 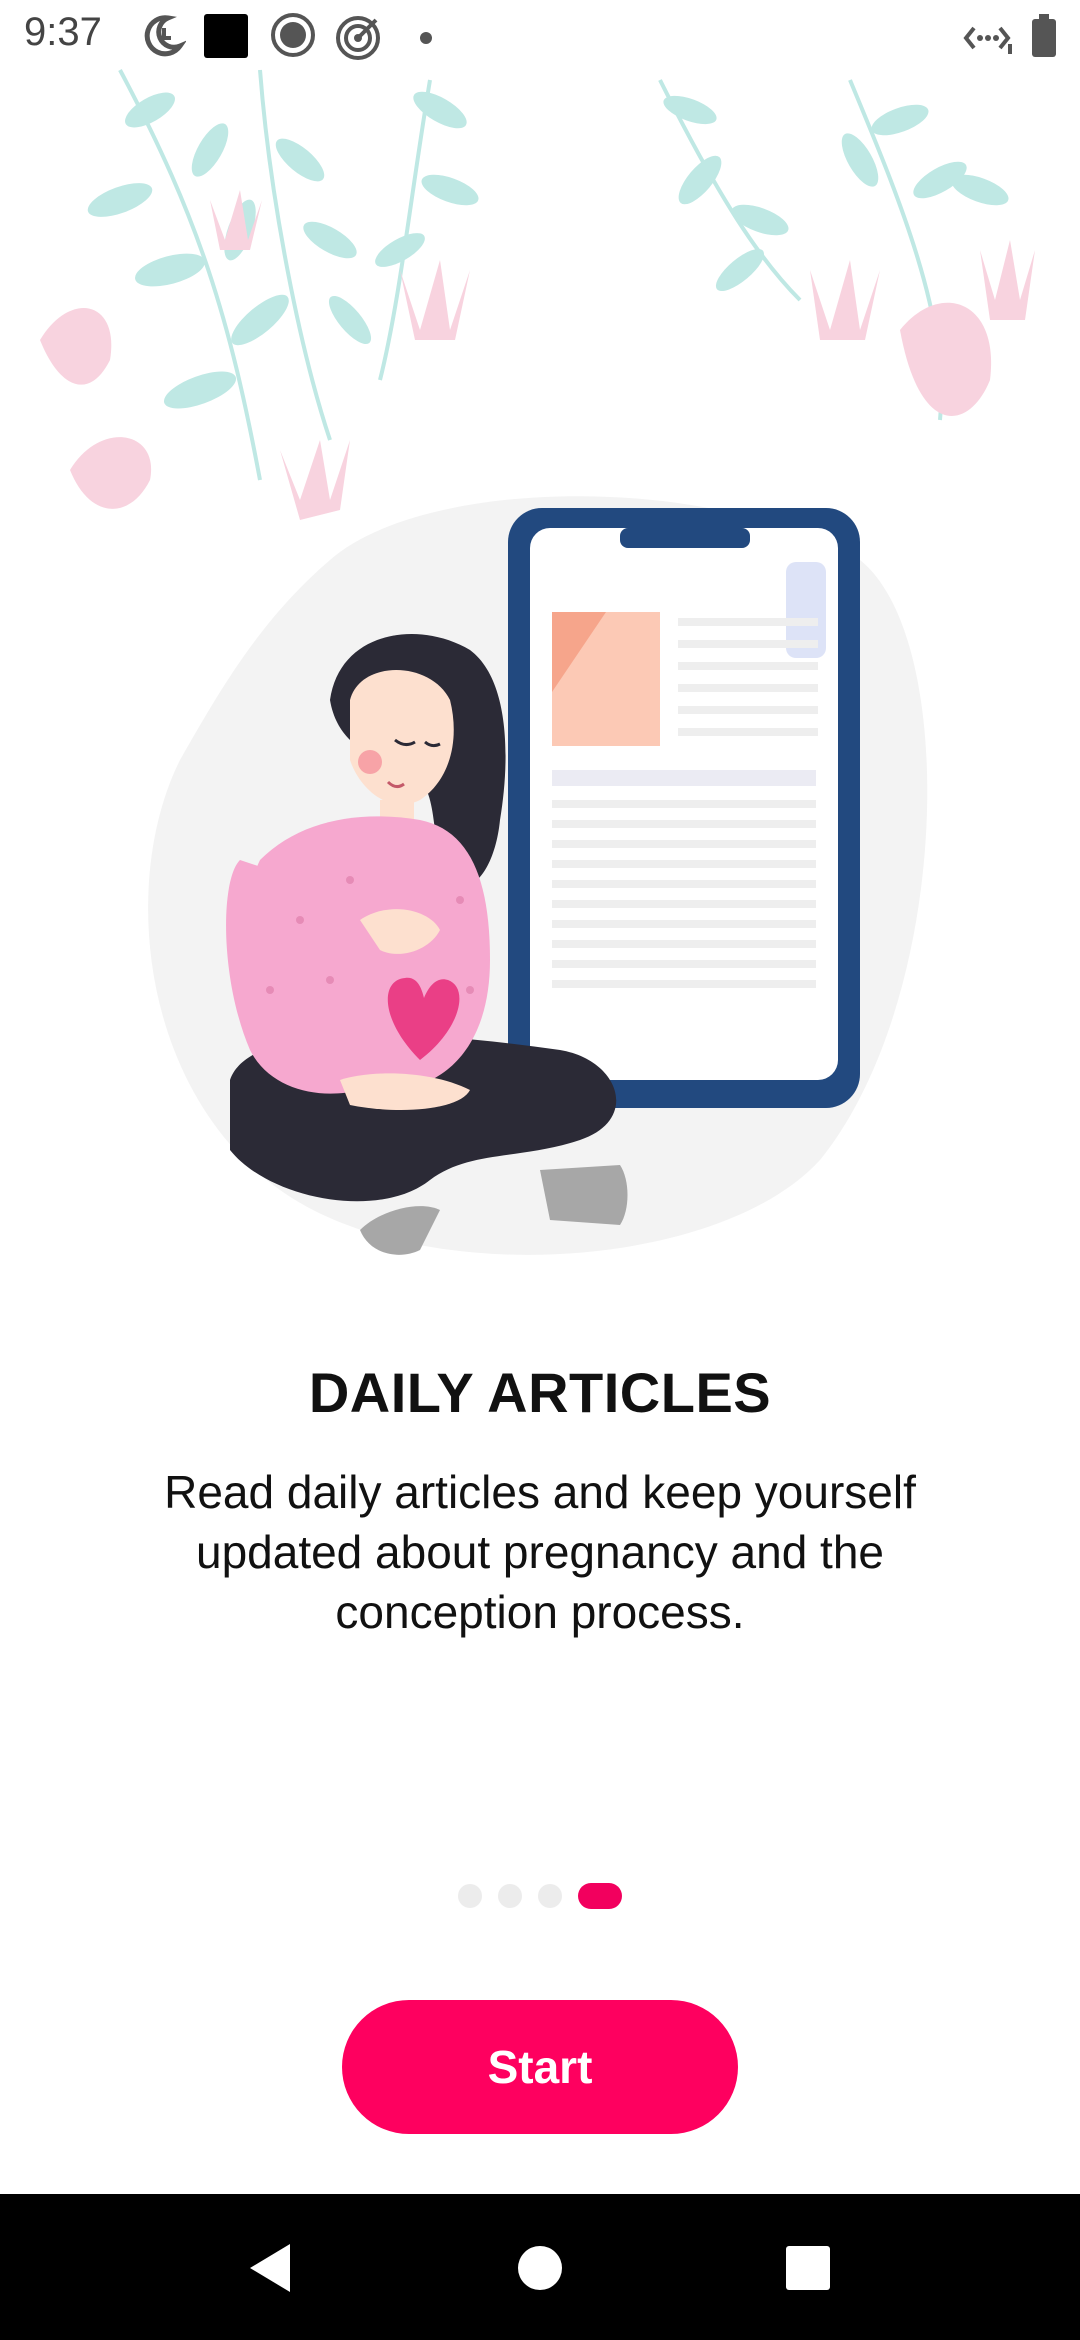 I want to click on circle-record-icon, so click(x=293, y=35).